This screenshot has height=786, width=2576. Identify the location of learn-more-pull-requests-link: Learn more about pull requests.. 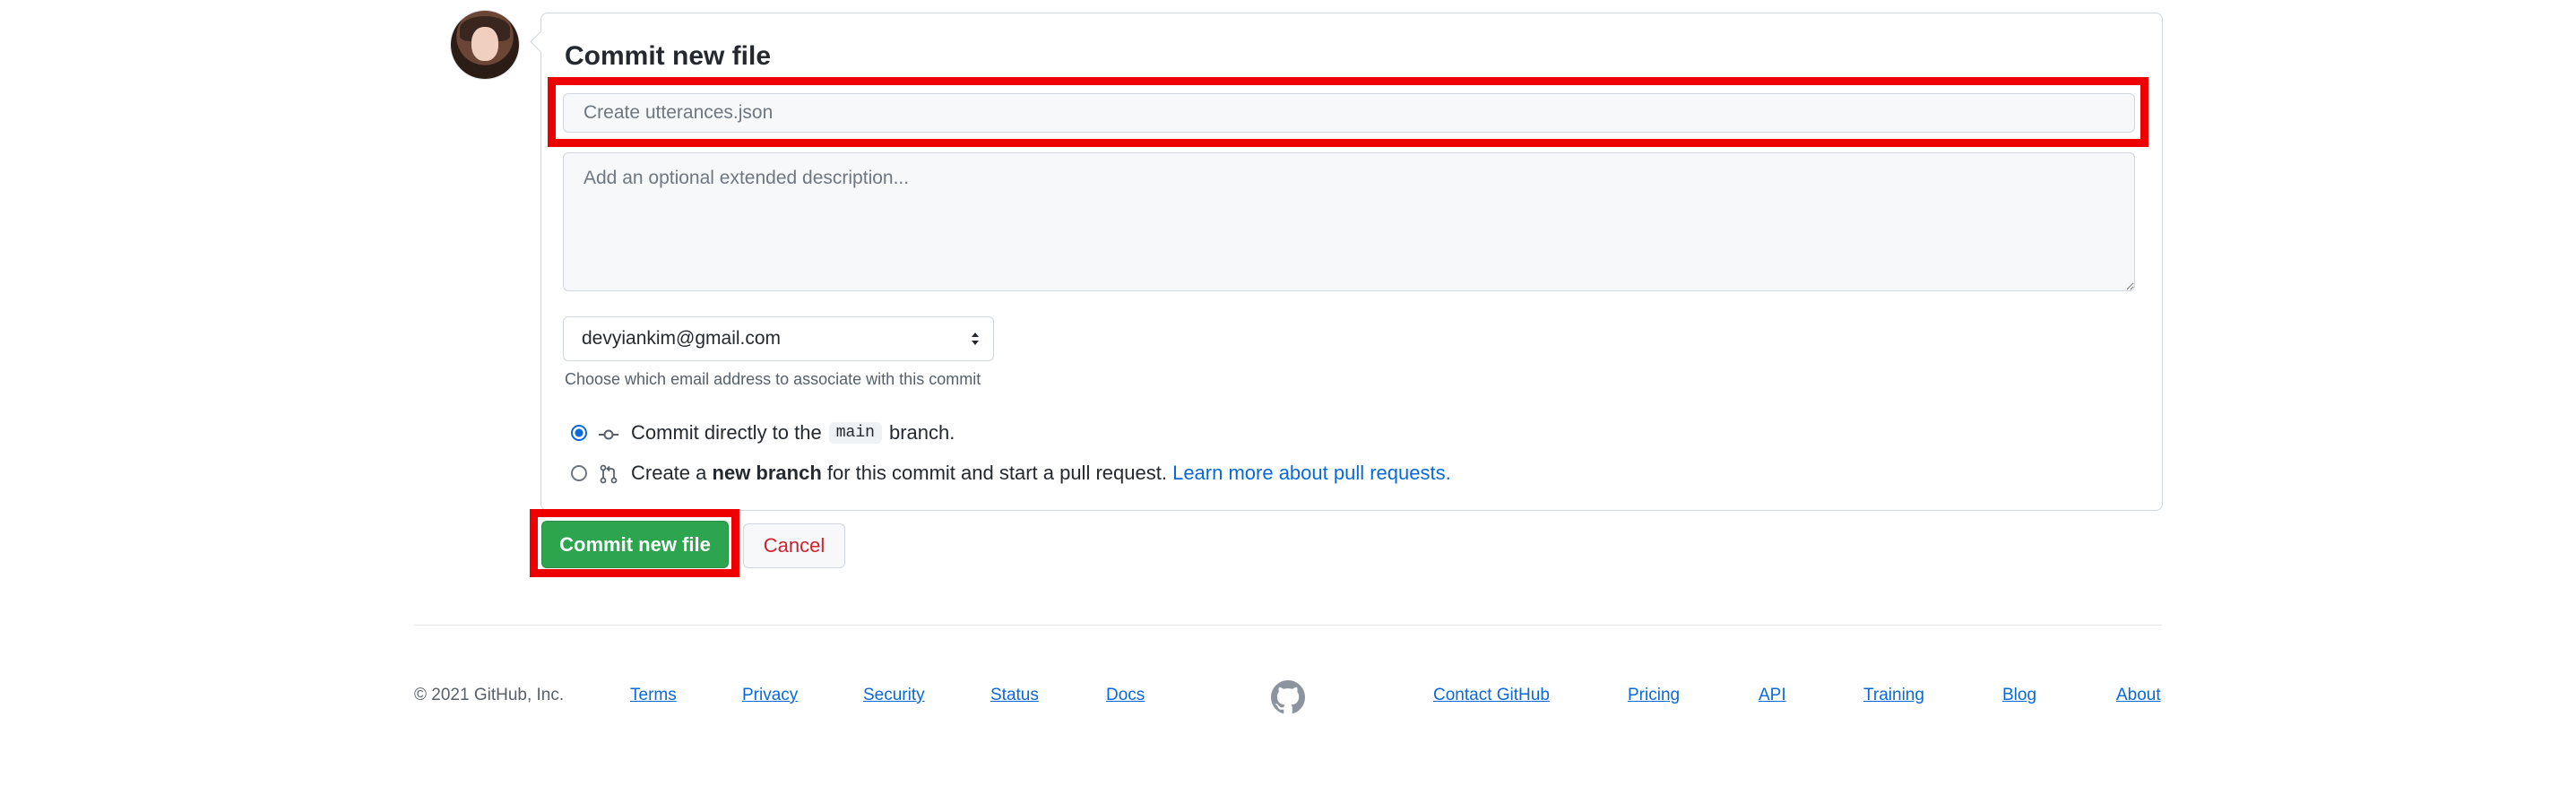
(1311, 473).